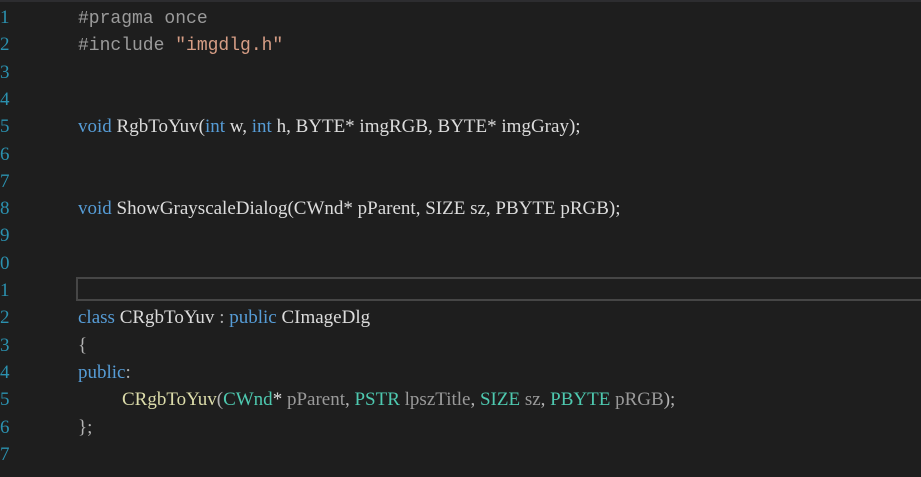  I want to click on code-text: #pragma once, so click(143, 17).